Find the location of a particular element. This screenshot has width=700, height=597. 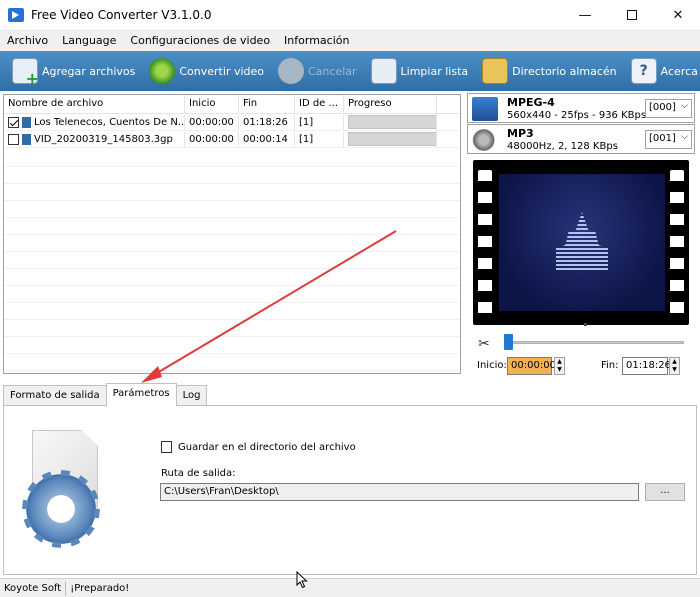

output-path-input: C:\Users\Fran\Desktop\ is located at coordinates (399, 492).